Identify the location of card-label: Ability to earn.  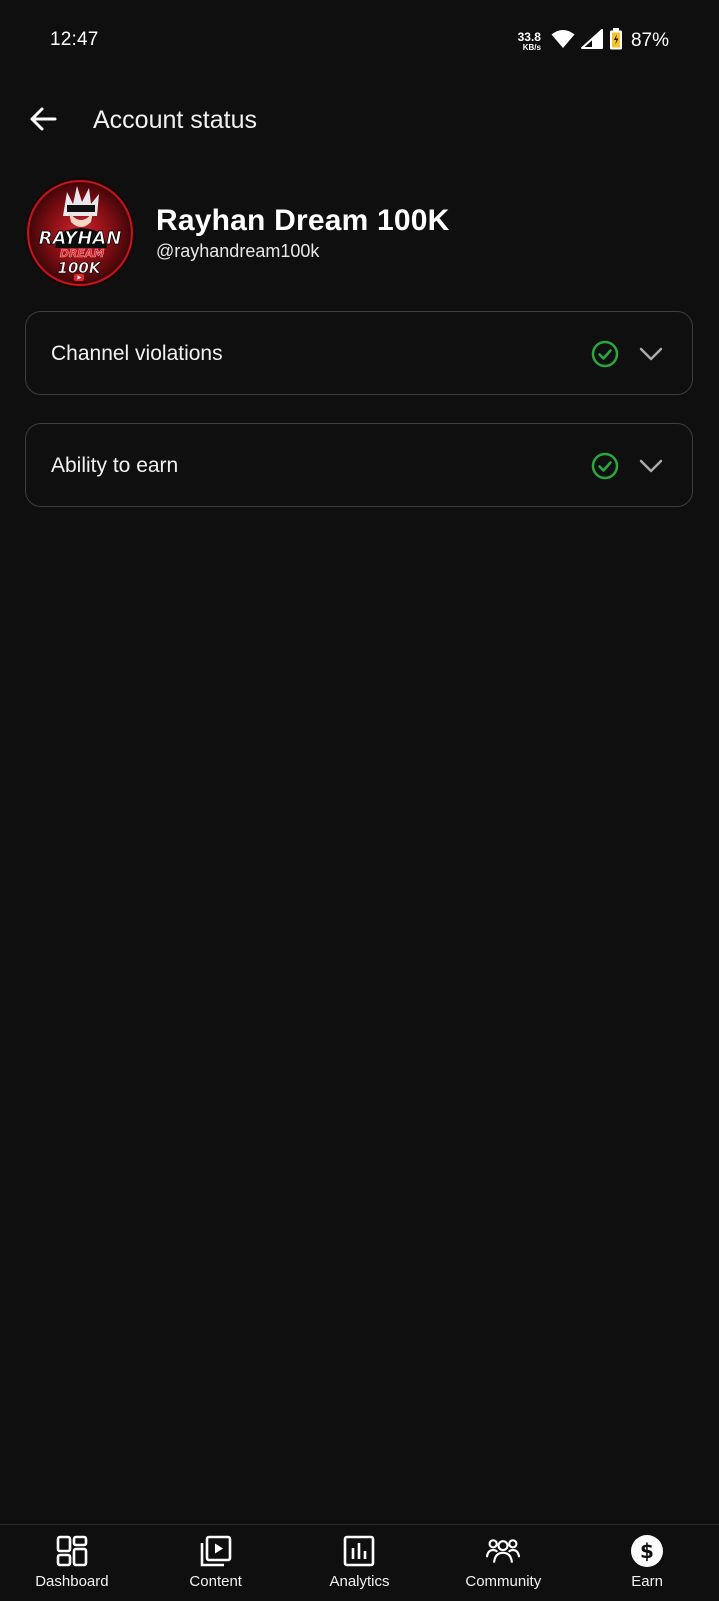
(115, 465).